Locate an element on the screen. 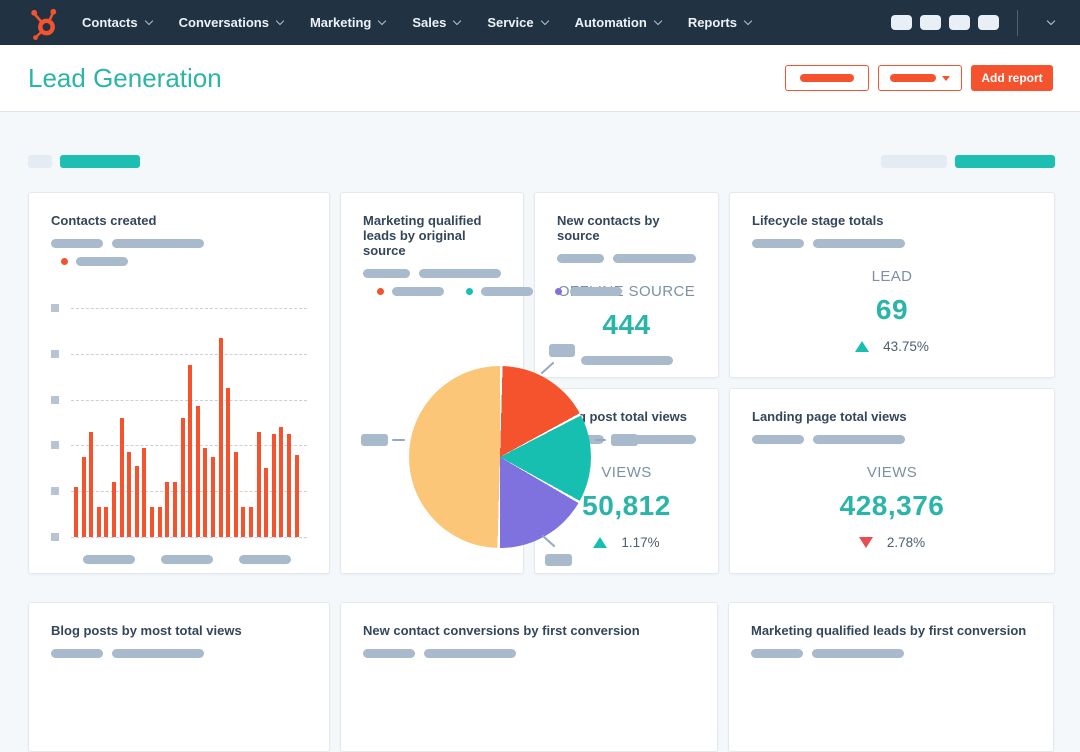 The width and height of the screenshot is (1080, 752). metric-value: 69 is located at coordinates (892, 309).